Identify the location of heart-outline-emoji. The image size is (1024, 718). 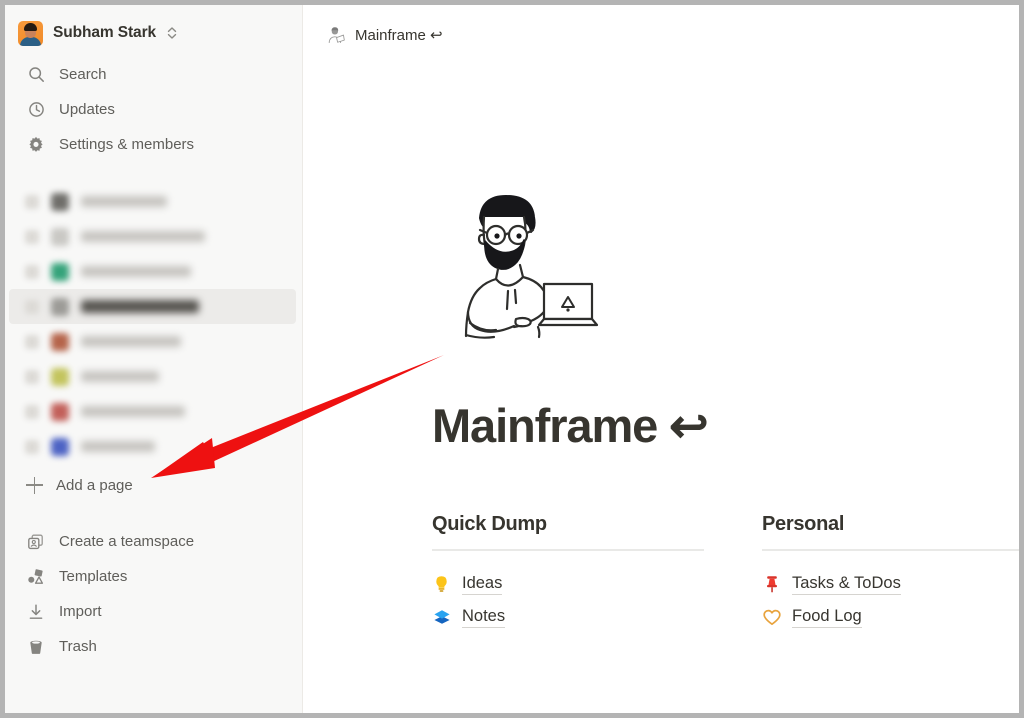
(771, 617).